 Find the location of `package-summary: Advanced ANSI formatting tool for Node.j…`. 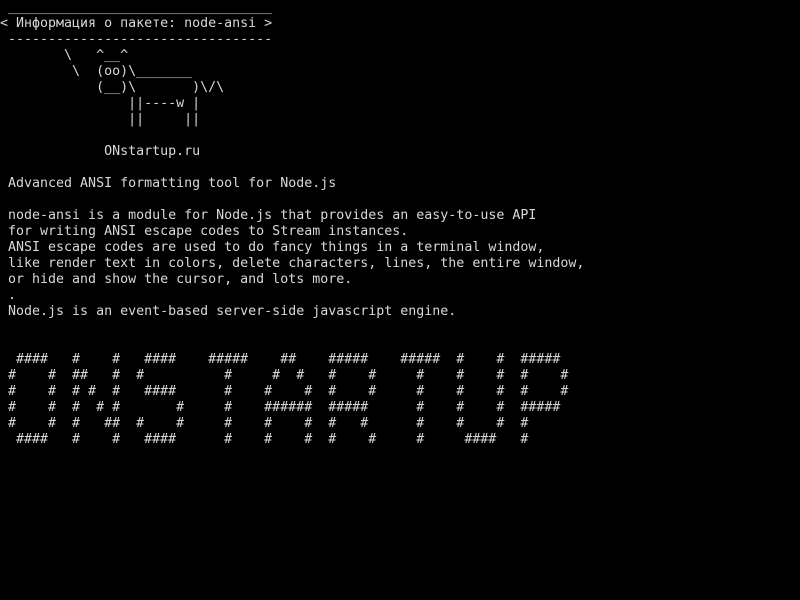

package-summary: Advanced ANSI formatting tool for Node.j… is located at coordinates (168, 183).